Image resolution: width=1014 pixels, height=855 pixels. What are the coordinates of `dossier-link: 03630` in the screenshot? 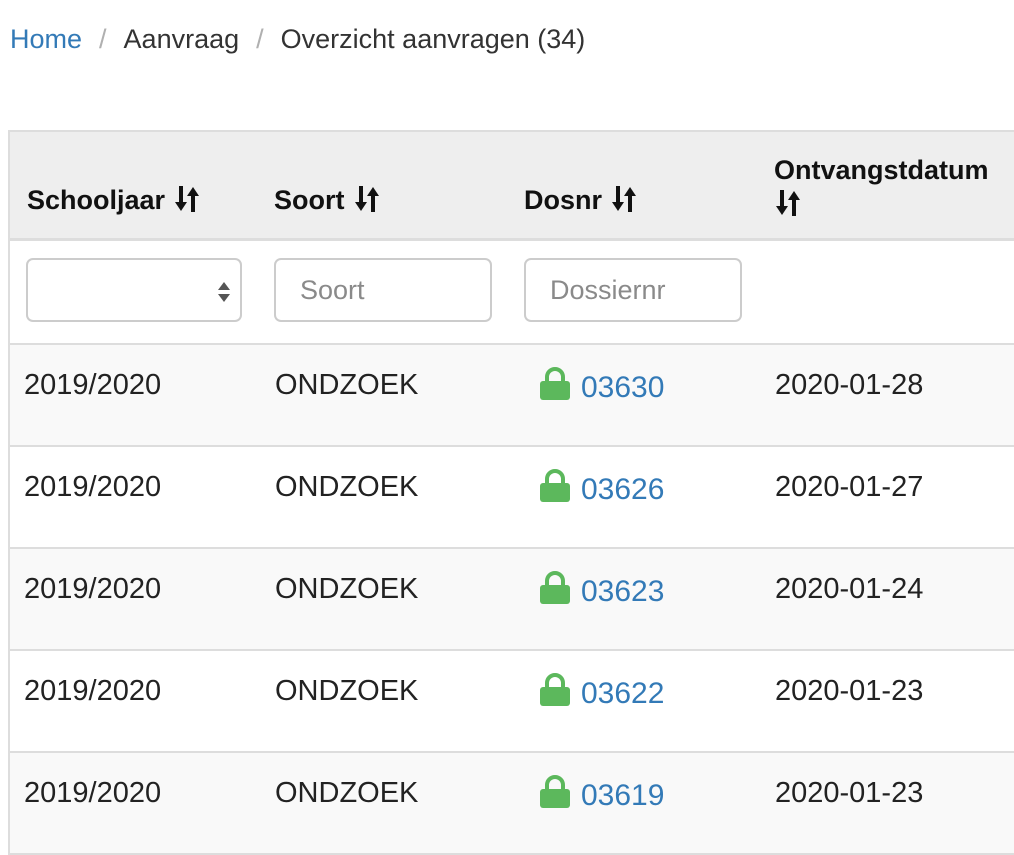 It's located at (622, 388).